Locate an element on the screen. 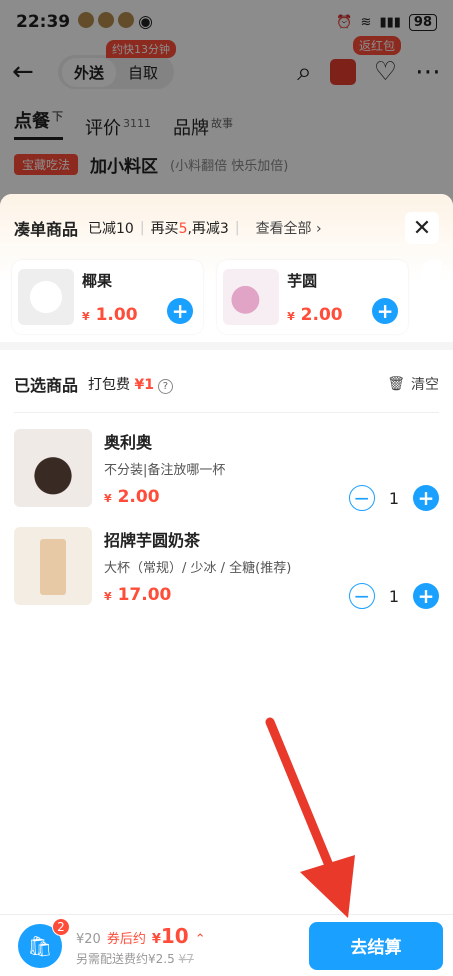 Image resolution: width=453 pixels, height=976 pixels. delivery-fee-original: ¥7 is located at coordinates (186, 959).